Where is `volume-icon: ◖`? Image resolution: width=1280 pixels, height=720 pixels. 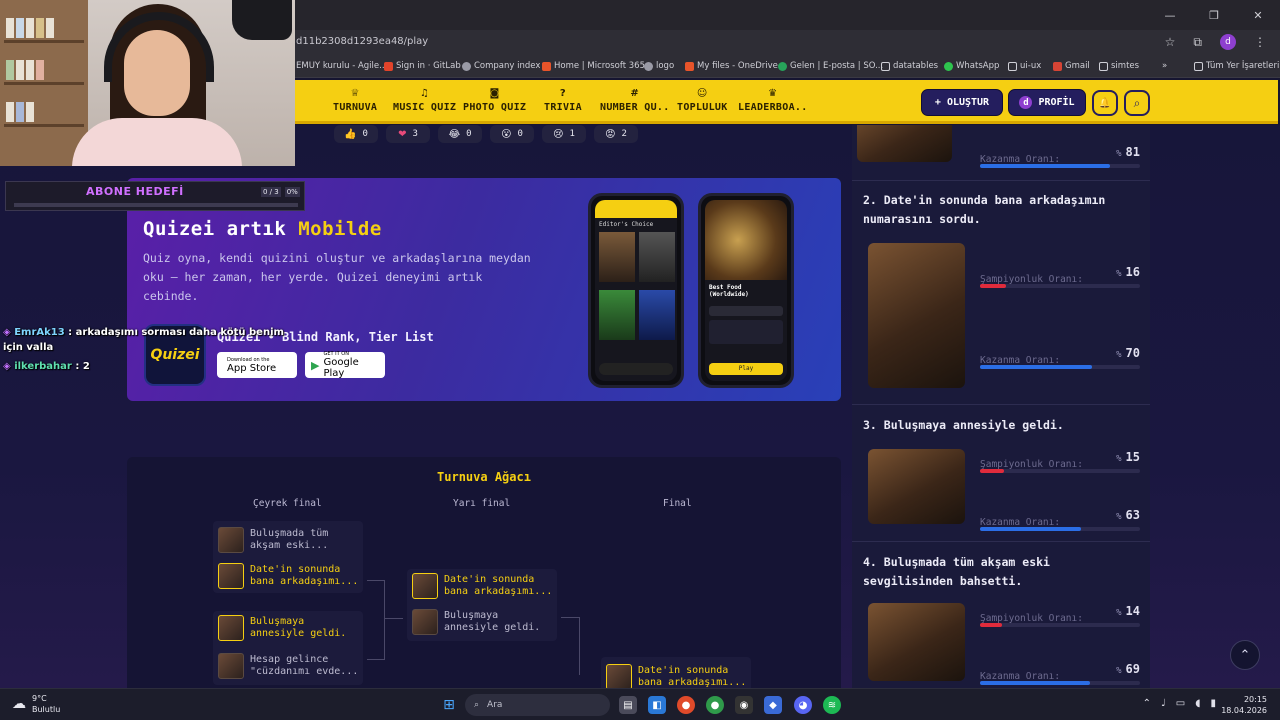
volume-icon: ◖ is located at coordinates (1197, 703).